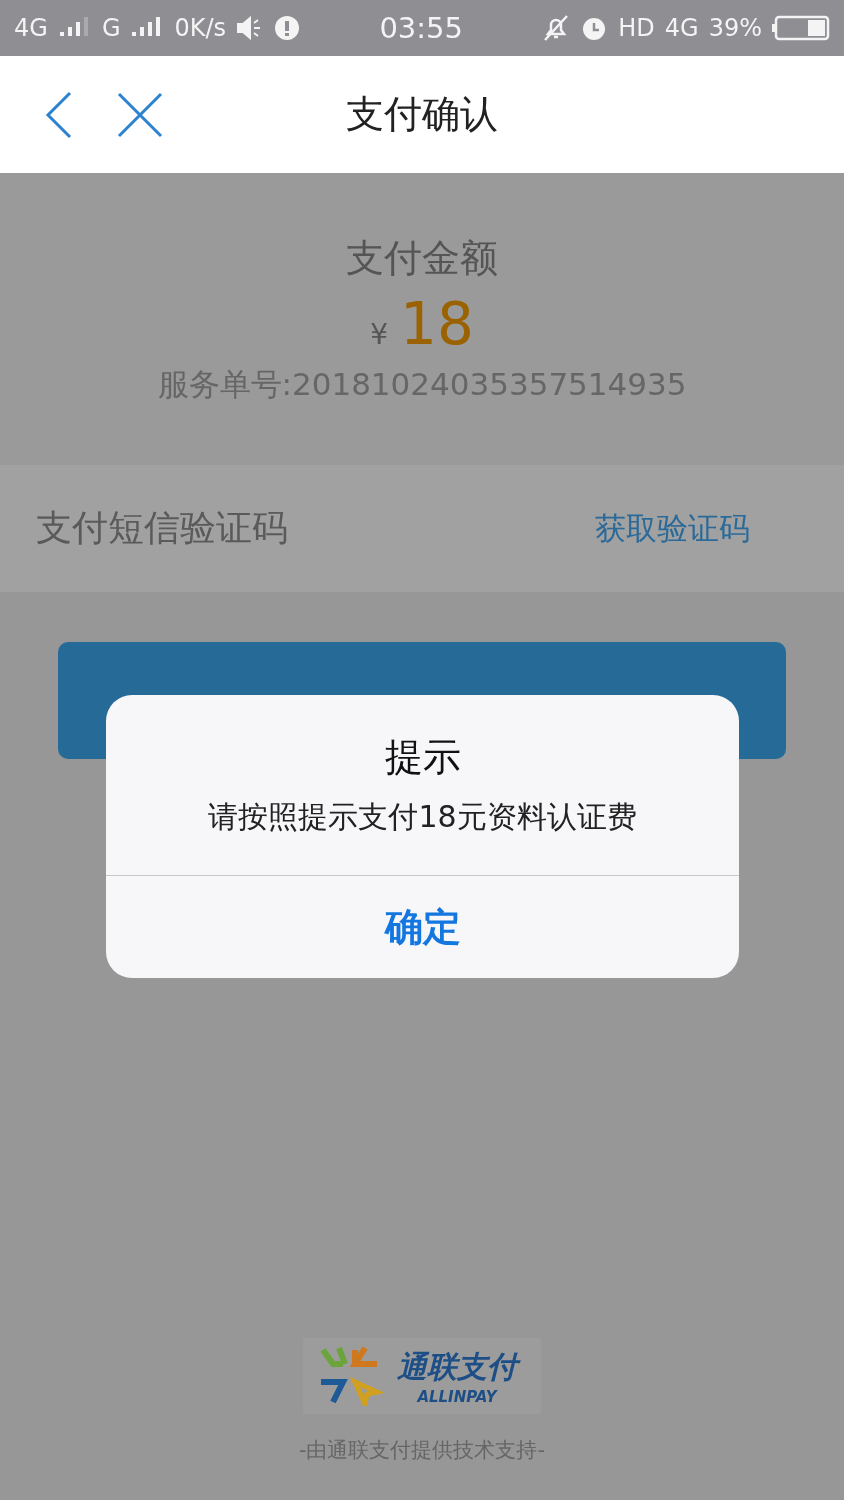 This screenshot has width=844, height=1500. What do you see at coordinates (422, 258) in the screenshot?
I see `amount-label: 支付金额` at bounding box center [422, 258].